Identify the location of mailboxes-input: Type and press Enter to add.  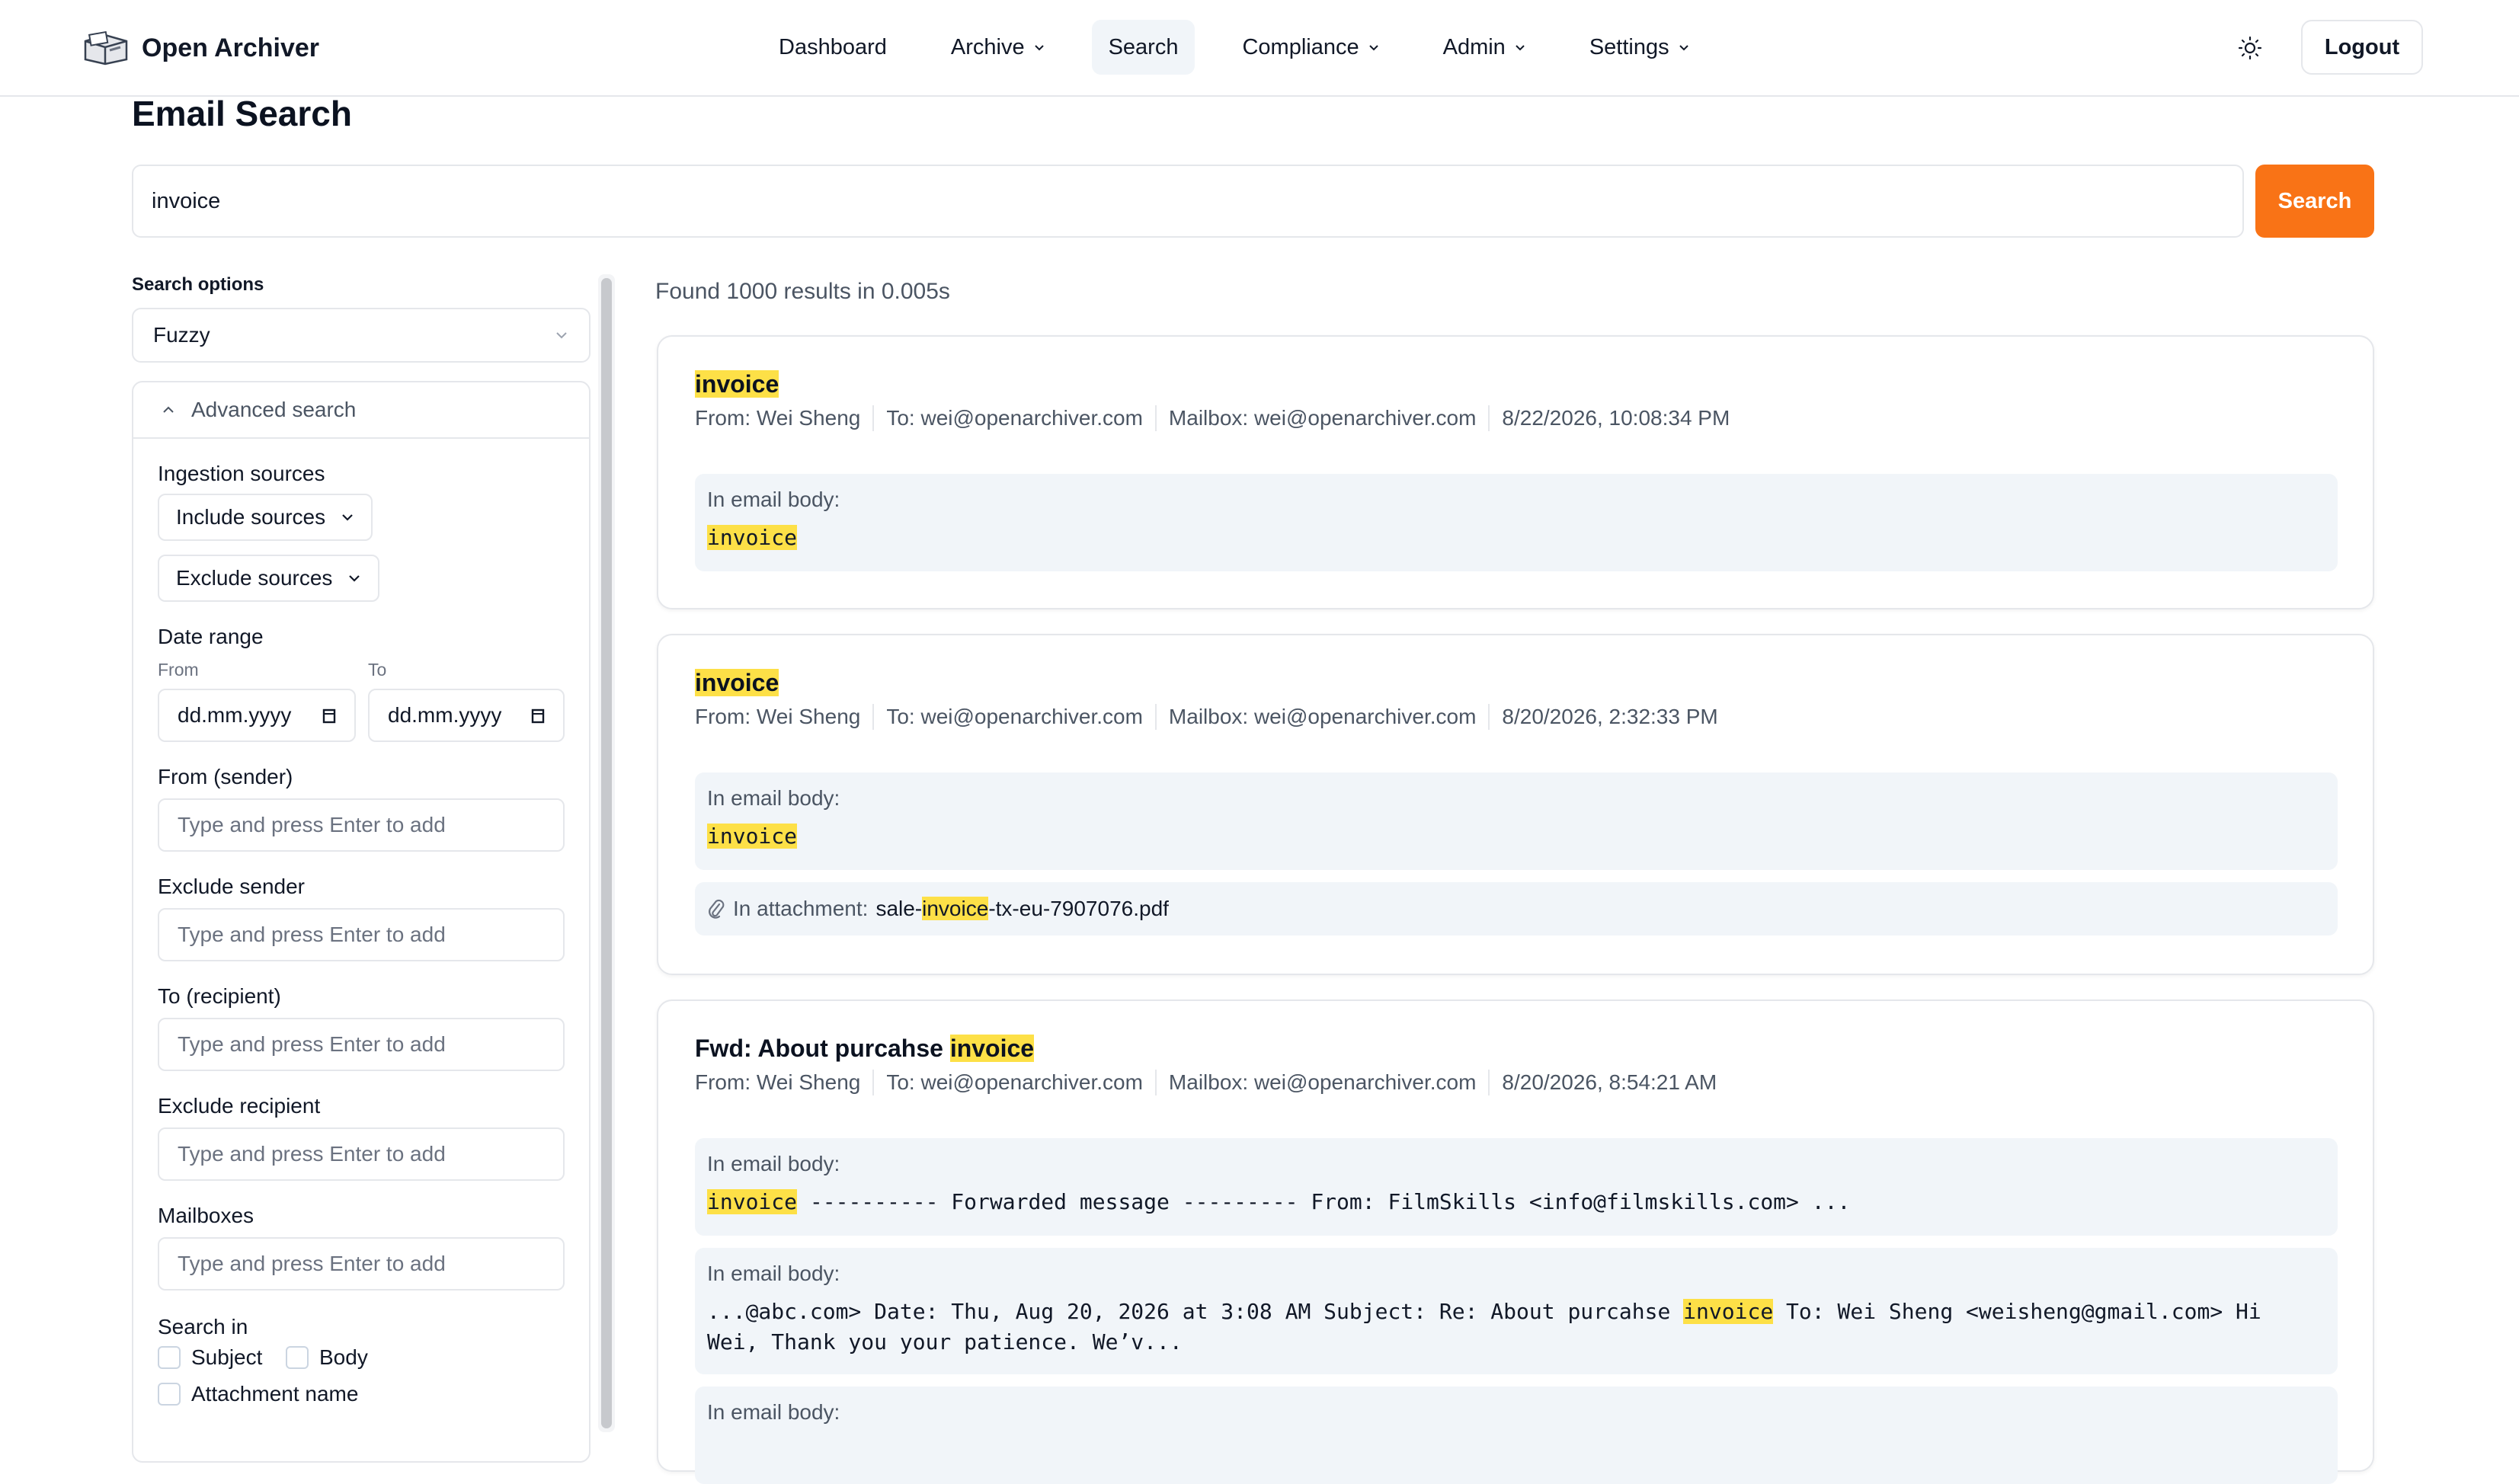
(361, 1264).